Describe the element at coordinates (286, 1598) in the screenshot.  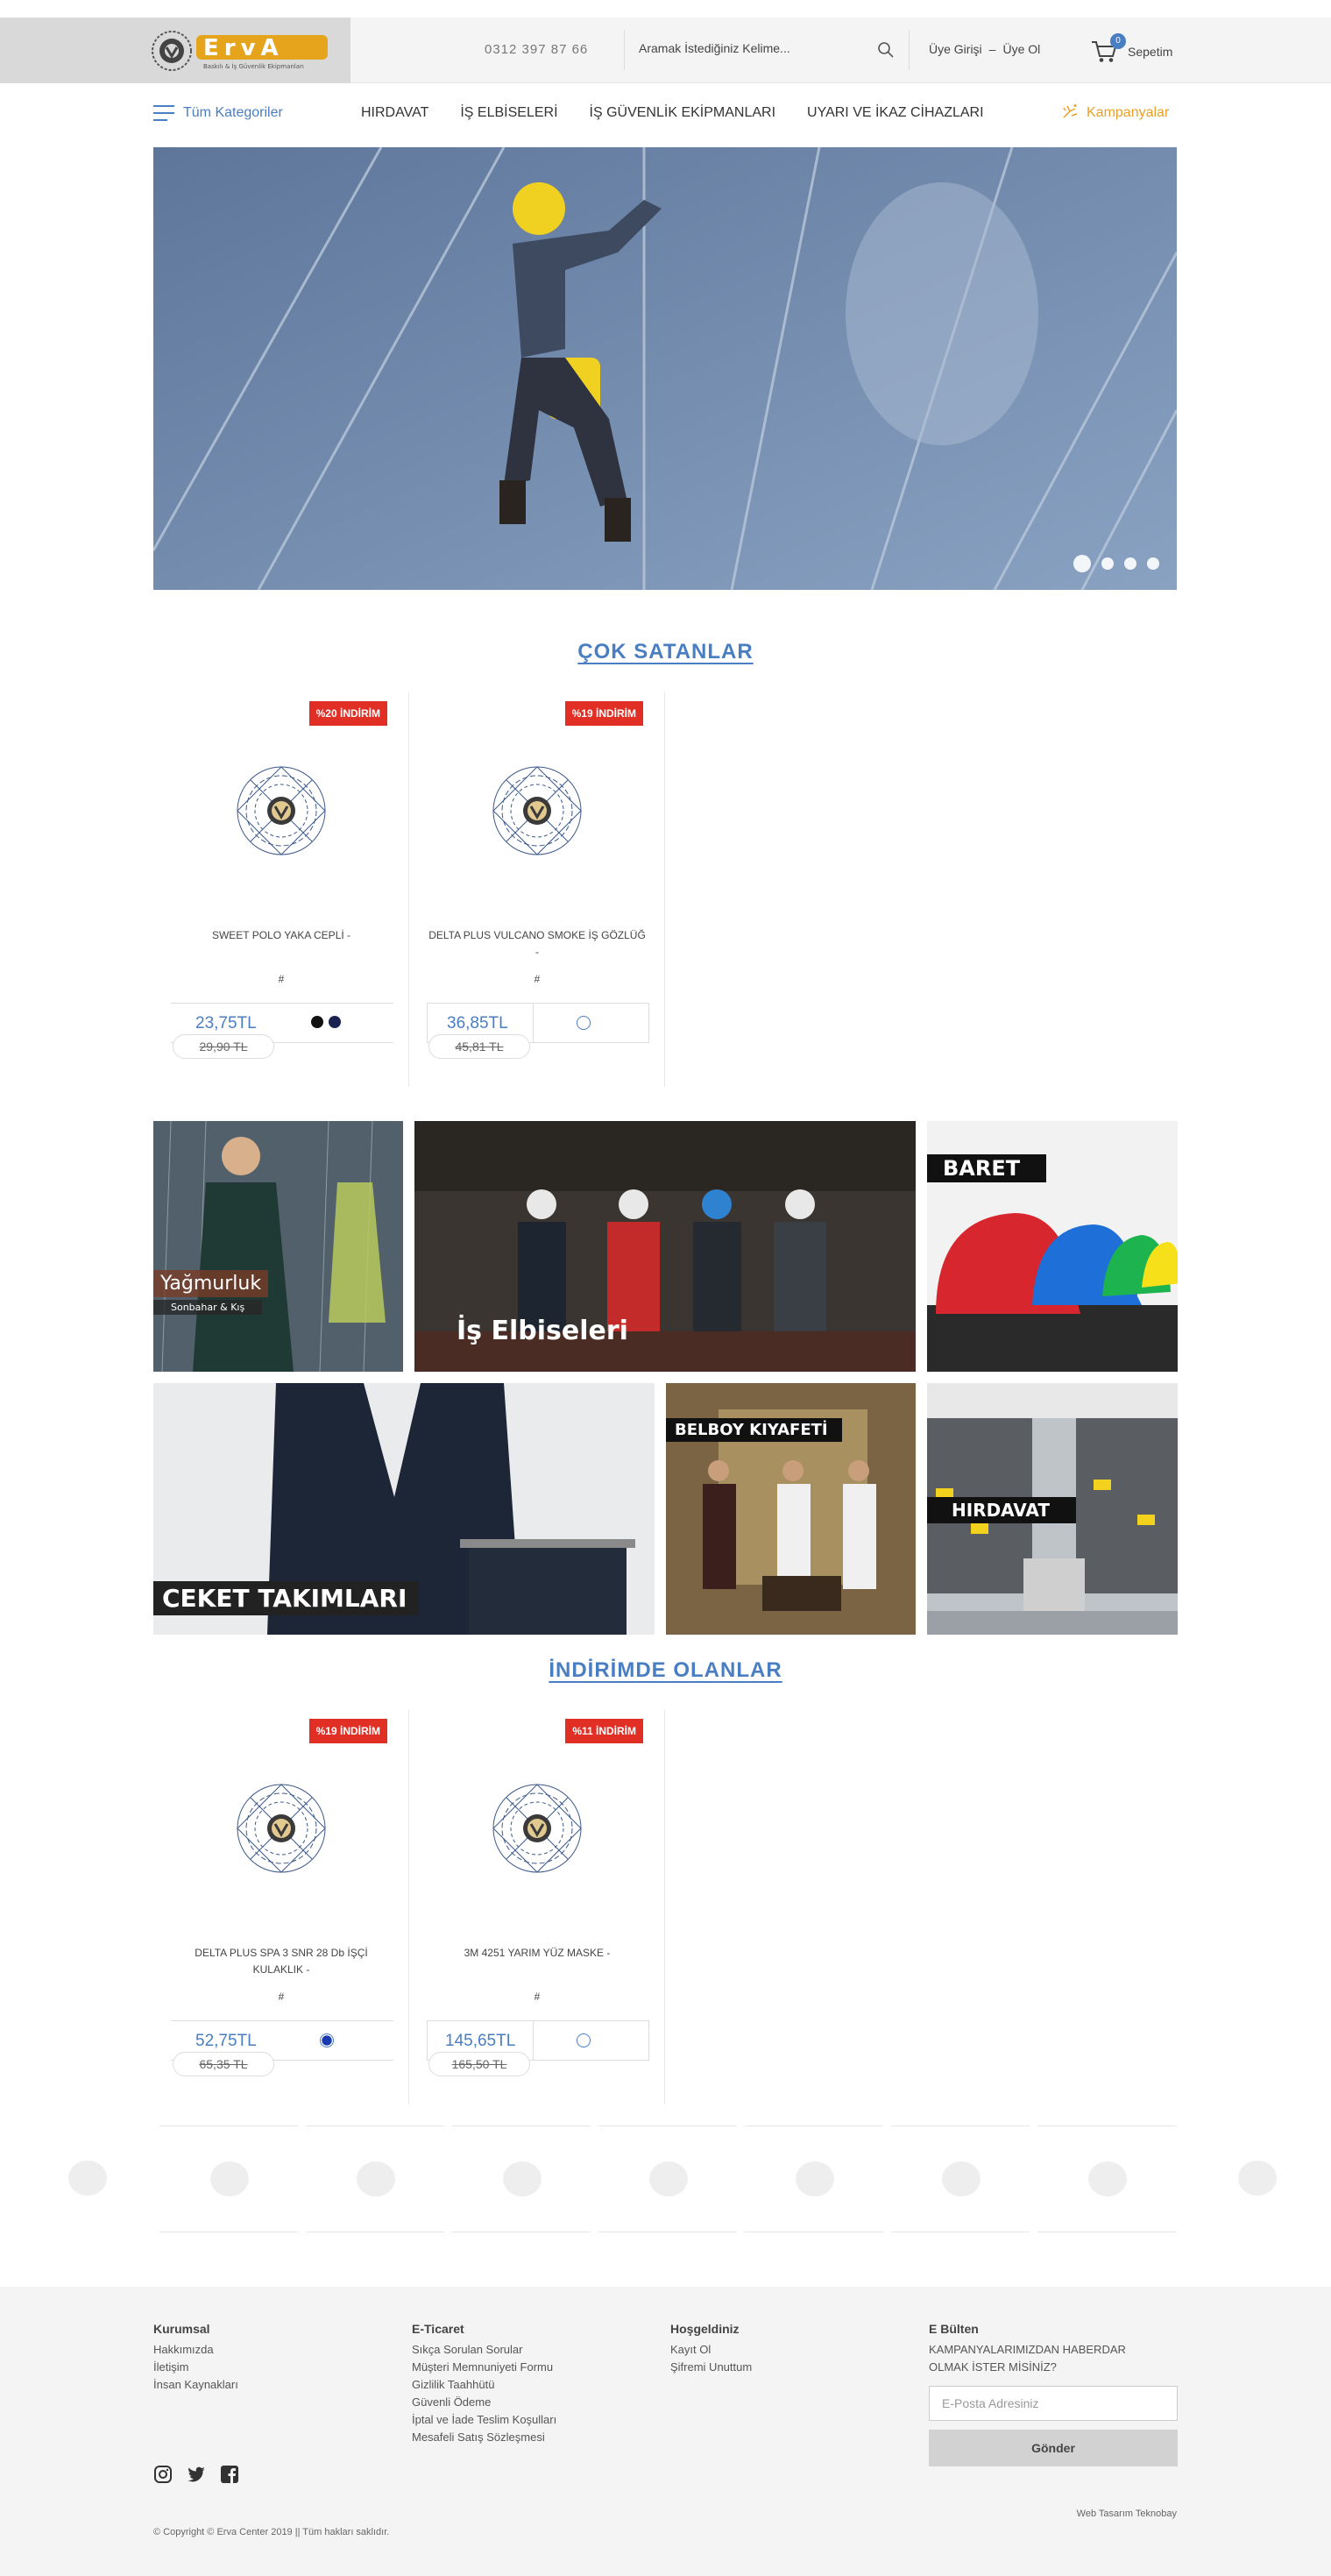
I see `banner-ceket-label: CEKET TAKIMLARI` at that location.